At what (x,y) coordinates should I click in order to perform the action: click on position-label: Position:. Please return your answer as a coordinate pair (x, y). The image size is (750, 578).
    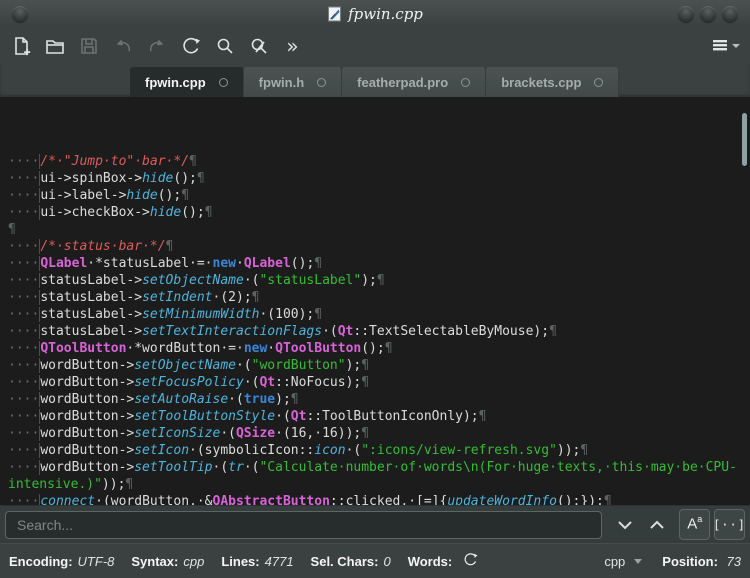
    Looking at the image, I should click on (690, 561).